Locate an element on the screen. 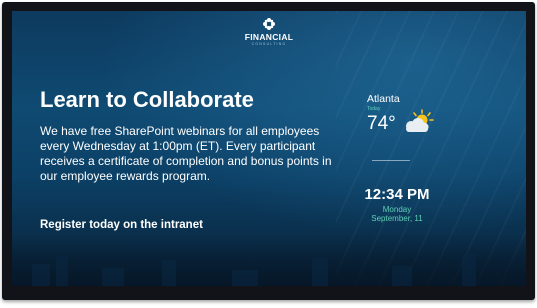 This screenshot has width=537, height=308. announcement-headline: Learn to Collaborate is located at coordinates (147, 99).